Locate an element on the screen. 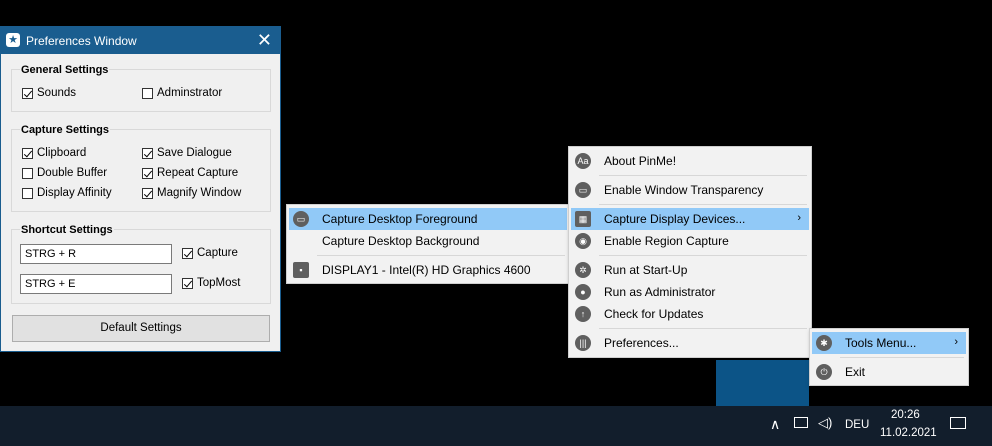  clock-time: 20:26 is located at coordinates (905, 415).